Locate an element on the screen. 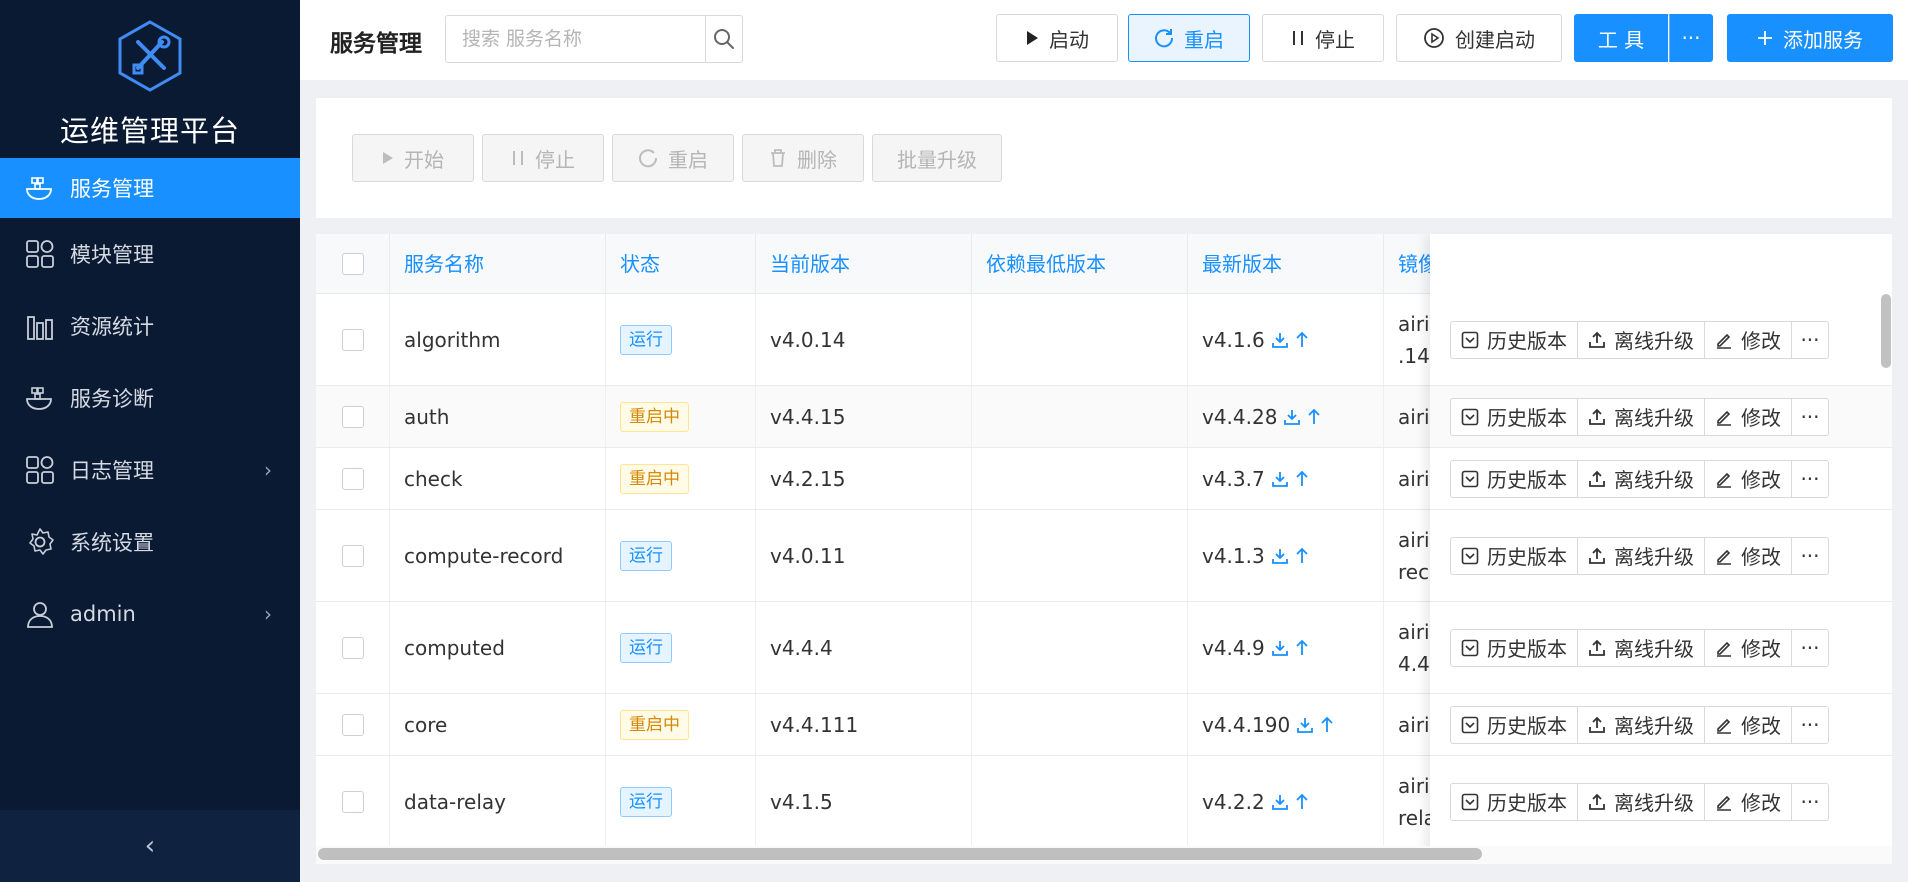 This screenshot has height=882, width=1908. start-button: 启动 is located at coordinates (1057, 38).